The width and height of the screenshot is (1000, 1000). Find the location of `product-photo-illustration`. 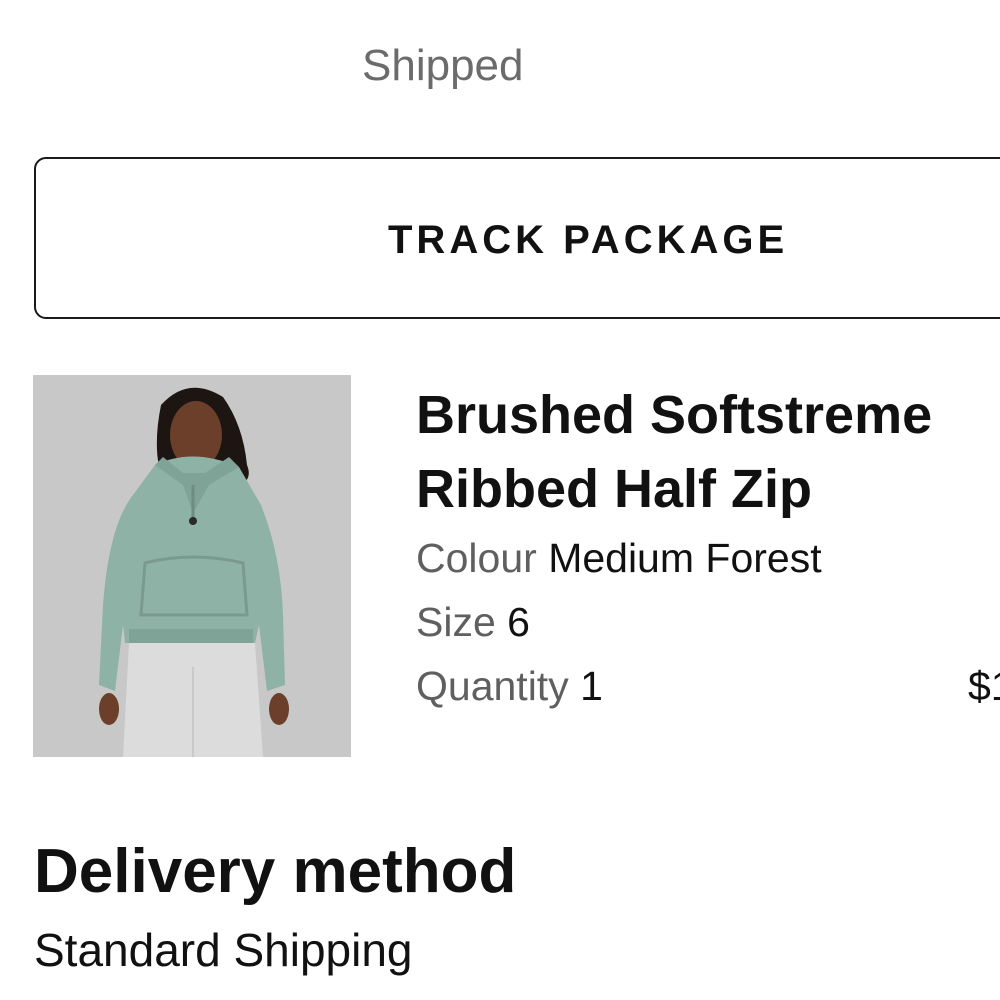

product-photo-illustration is located at coordinates (192, 566).